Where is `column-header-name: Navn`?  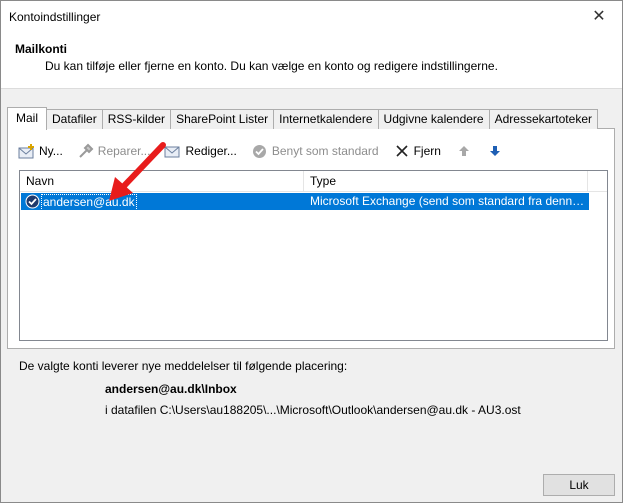
column-header-name: Navn is located at coordinates (162, 181).